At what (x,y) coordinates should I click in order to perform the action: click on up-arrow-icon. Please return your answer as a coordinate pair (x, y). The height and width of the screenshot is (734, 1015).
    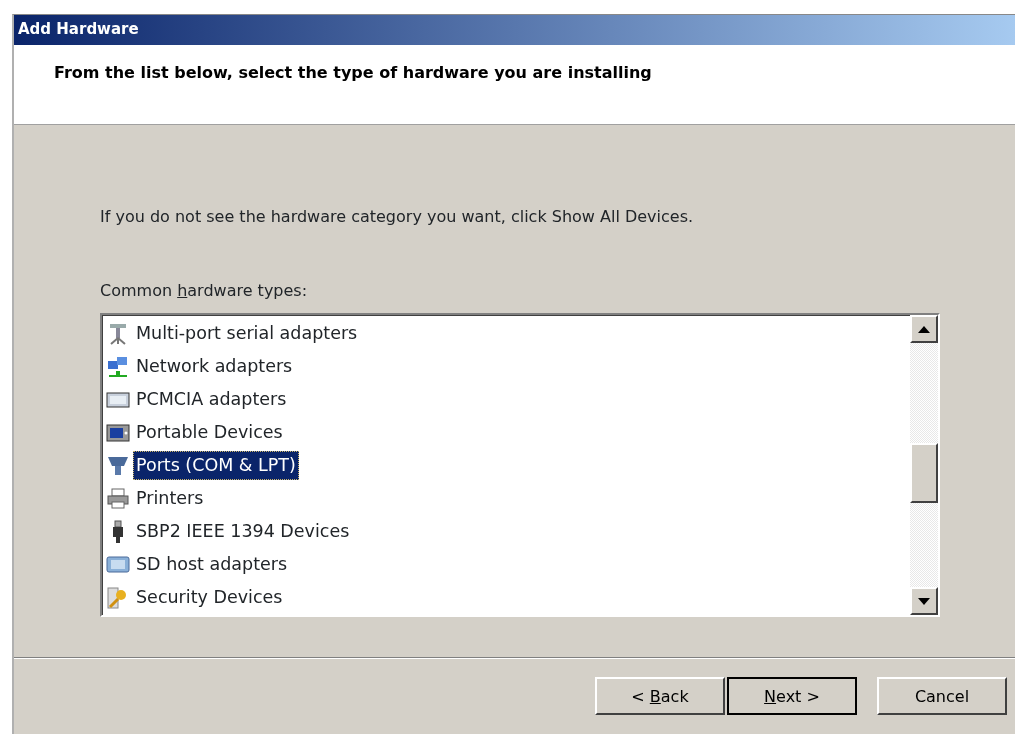
    Looking at the image, I should click on (924, 329).